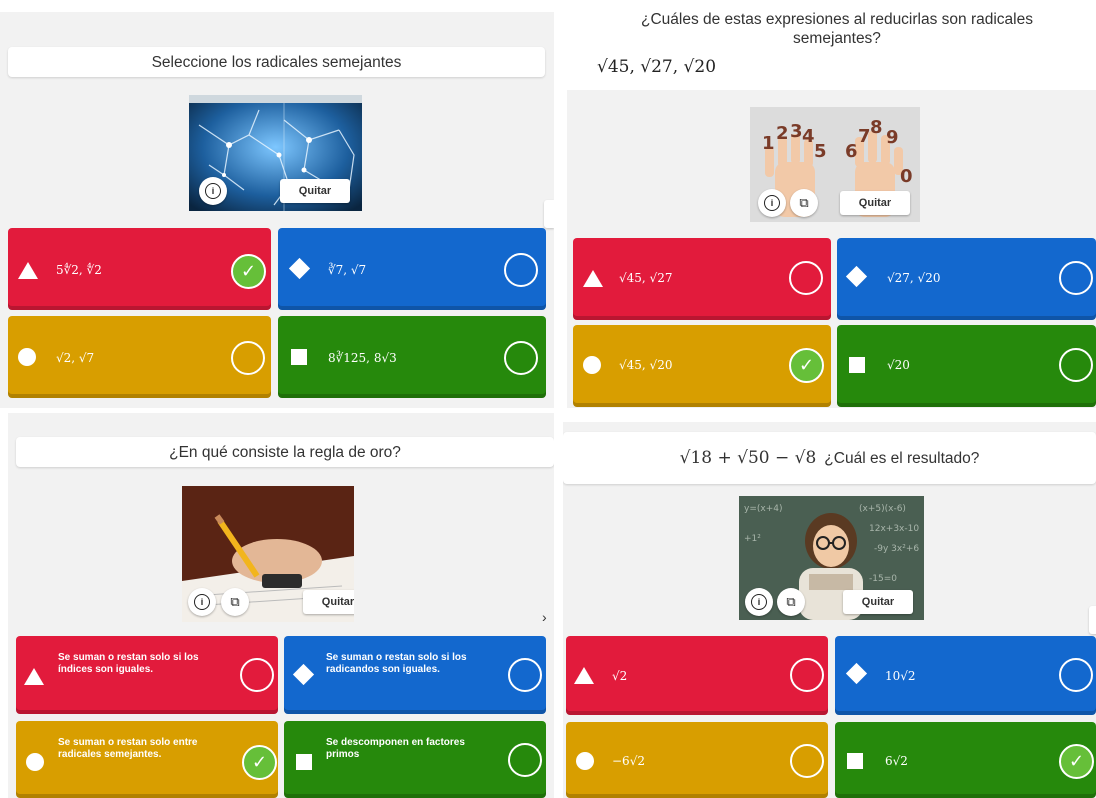 The width and height of the screenshot is (1096, 798). Describe the element at coordinates (697, 675) in the screenshot. I see `answer-option-1: √2` at that location.